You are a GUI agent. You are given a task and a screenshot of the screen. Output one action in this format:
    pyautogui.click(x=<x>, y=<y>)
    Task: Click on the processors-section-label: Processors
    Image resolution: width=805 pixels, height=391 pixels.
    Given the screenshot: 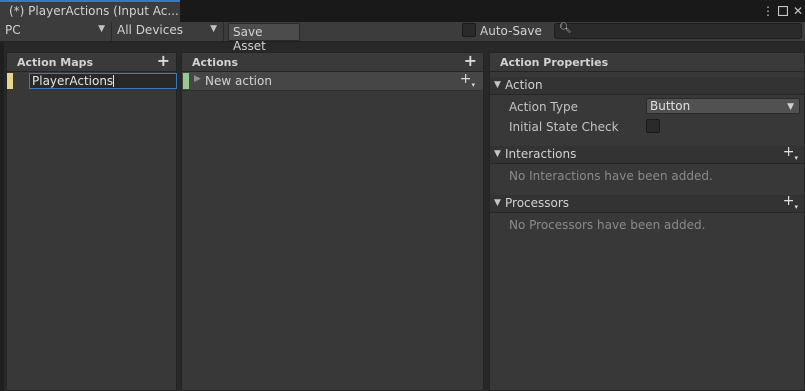 What is the action you would take?
    pyautogui.click(x=537, y=203)
    